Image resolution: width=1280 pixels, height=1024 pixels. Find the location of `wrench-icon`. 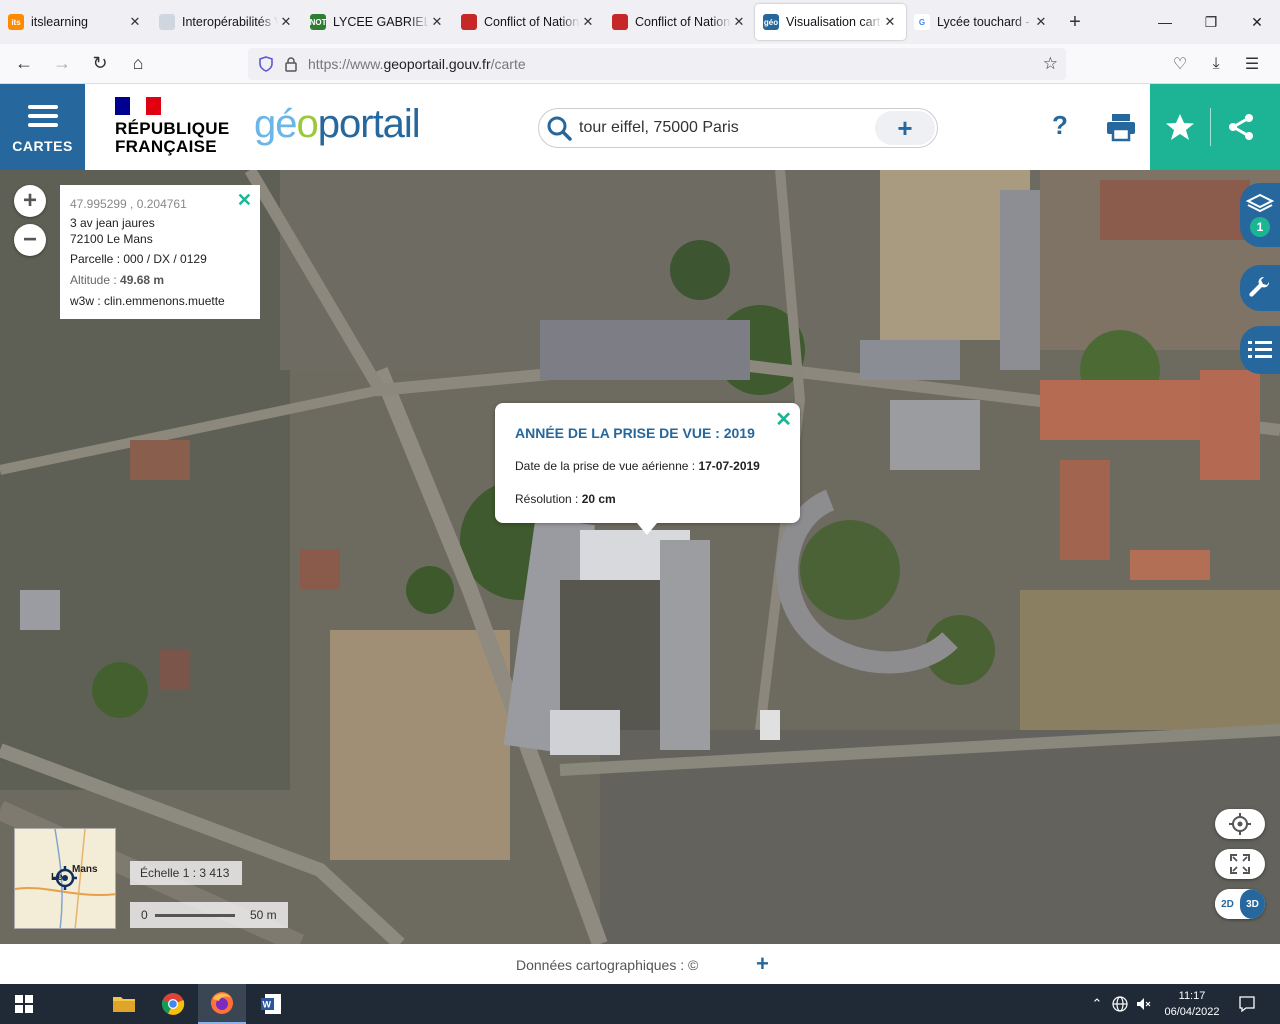

wrench-icon is located at coordinates (1259, 286).